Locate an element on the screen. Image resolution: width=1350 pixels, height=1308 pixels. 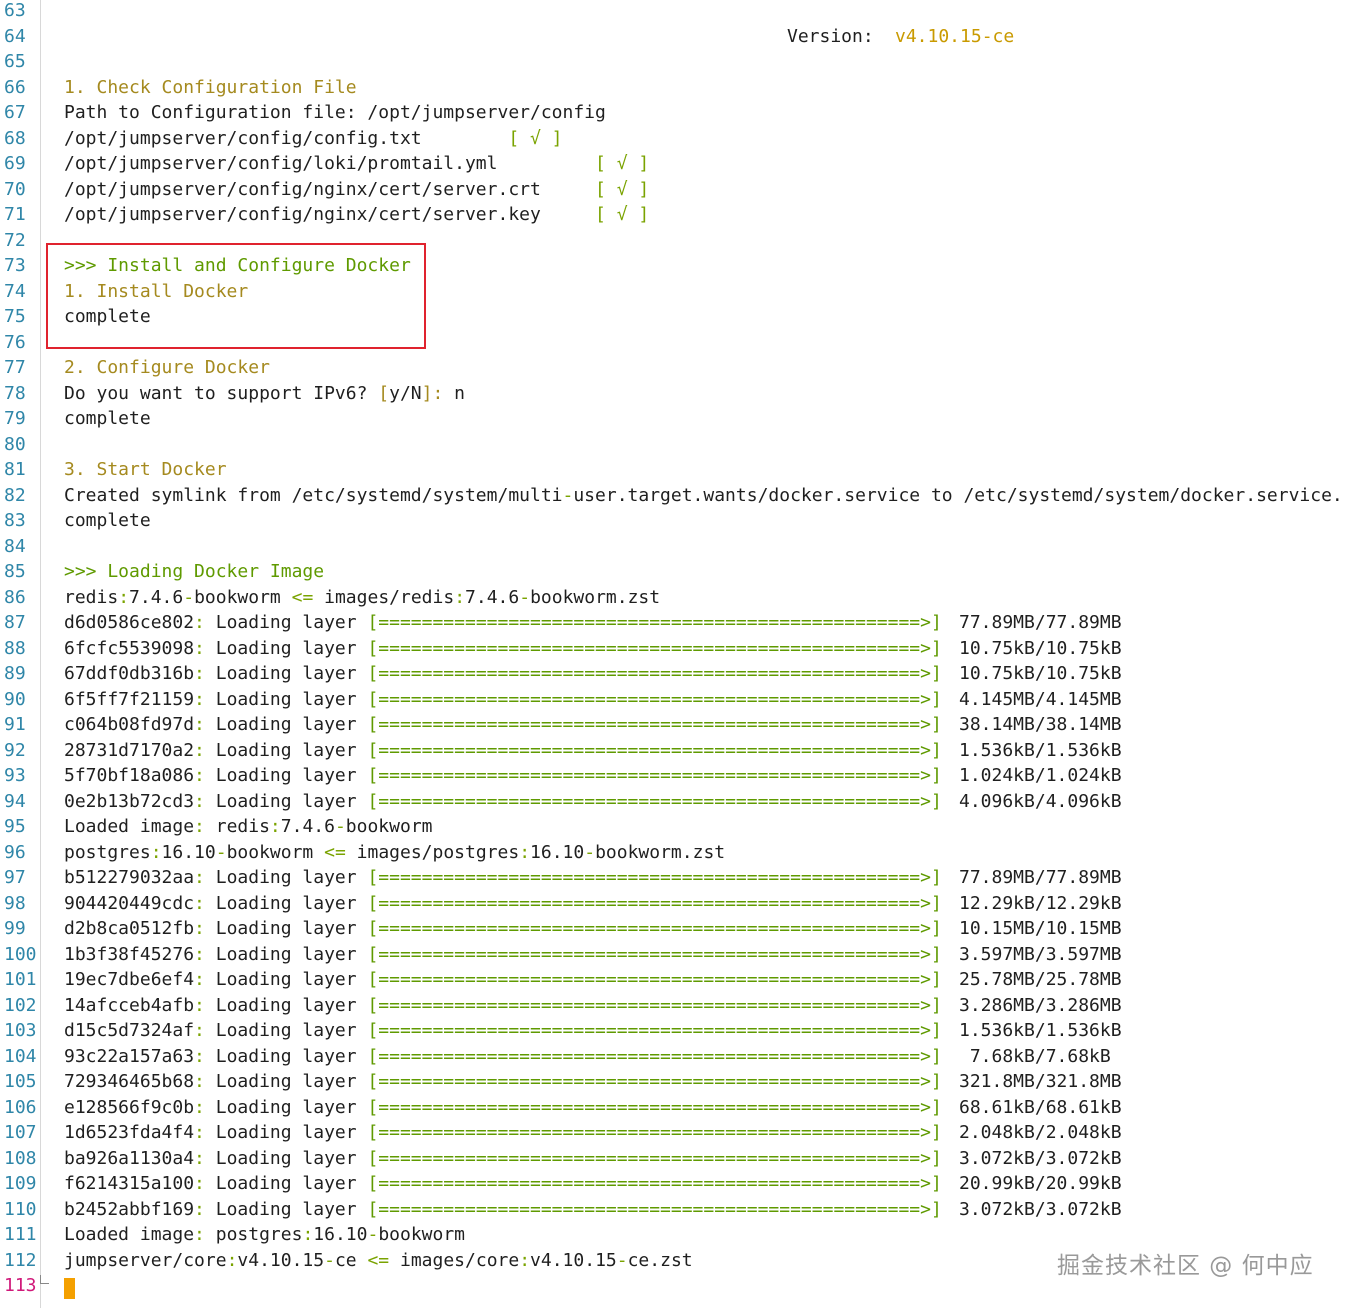
layer-size: 3.286MB/3.286MB is located at coordinates (1040, 1005).